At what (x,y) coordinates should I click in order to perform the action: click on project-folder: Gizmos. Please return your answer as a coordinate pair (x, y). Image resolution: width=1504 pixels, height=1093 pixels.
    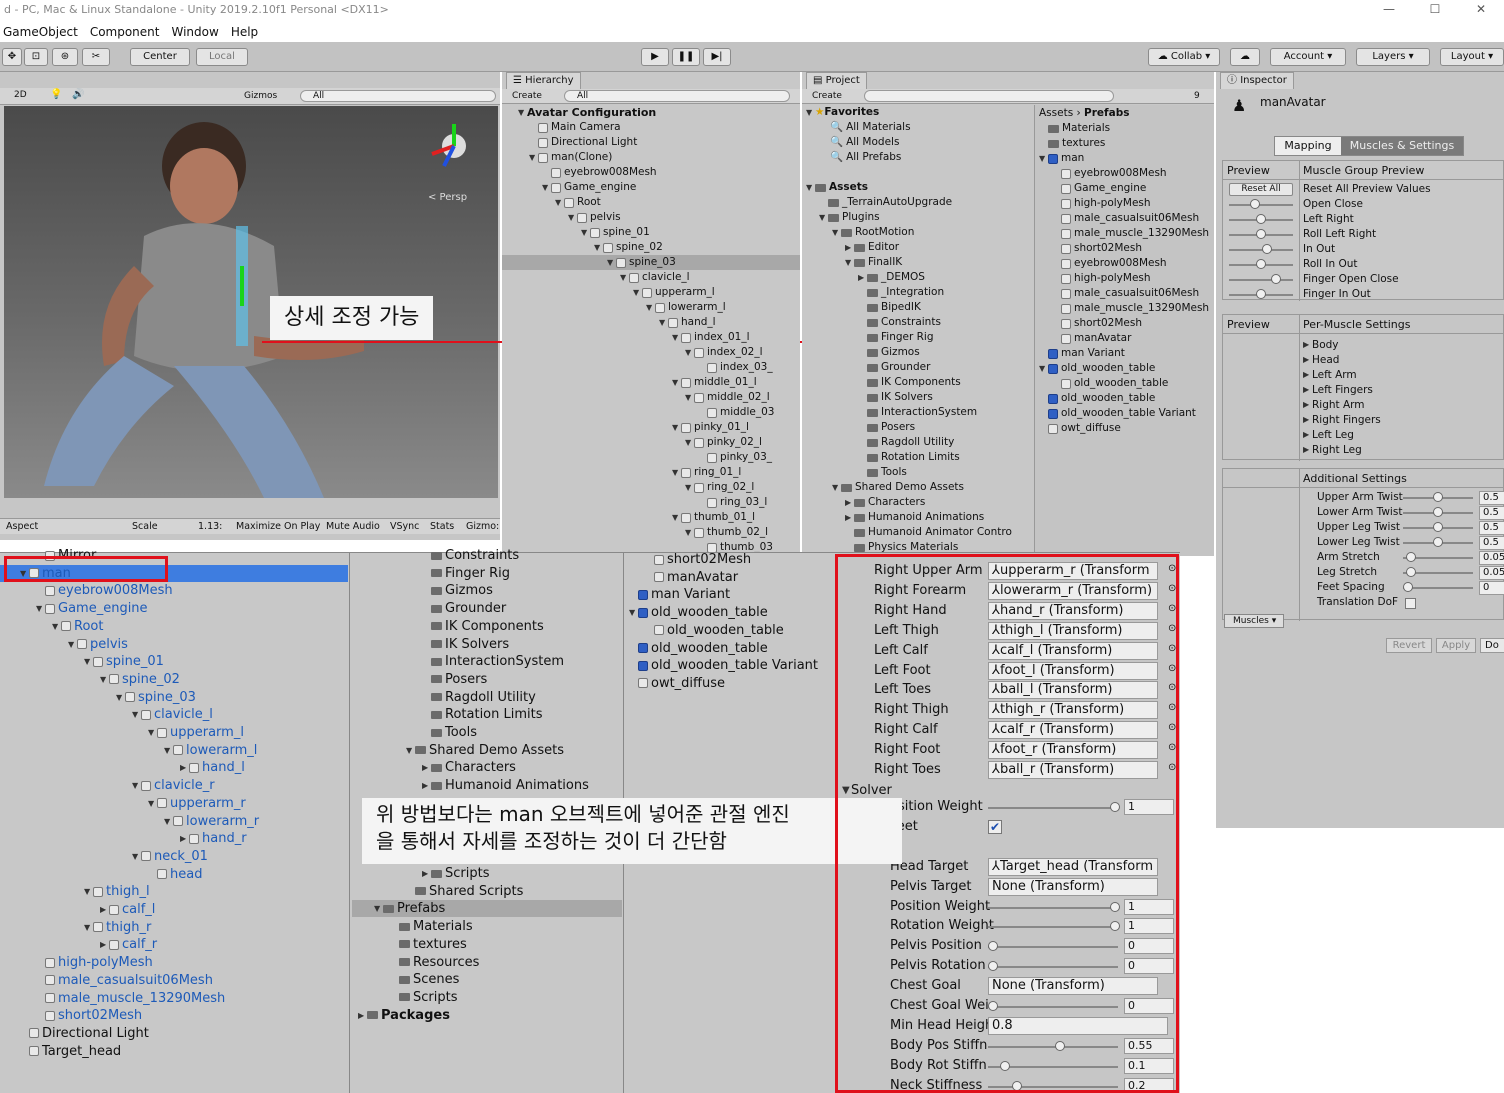
    Looking at the image, I should click on (889, 352).